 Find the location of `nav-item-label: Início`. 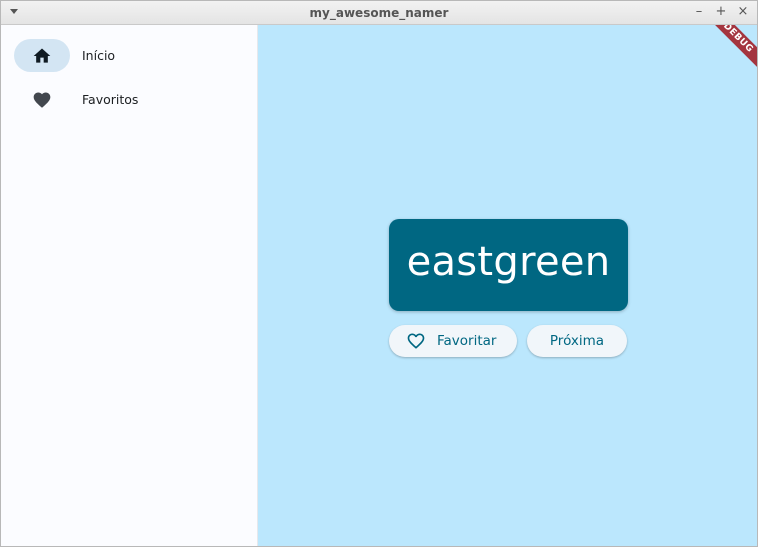

nav-item-label: Início is located at coordinates (99, 55).